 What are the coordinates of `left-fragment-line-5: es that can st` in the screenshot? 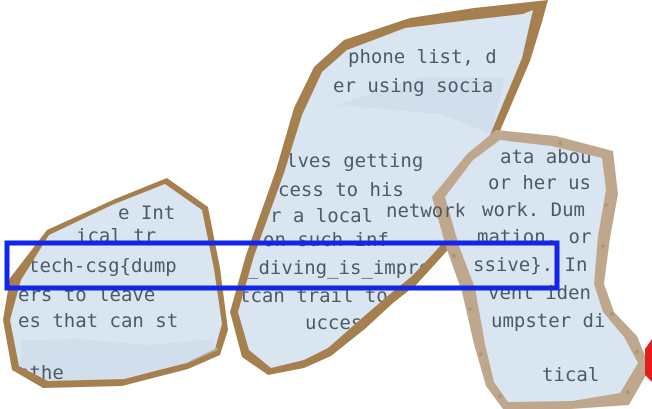 It's located at (98, 321).